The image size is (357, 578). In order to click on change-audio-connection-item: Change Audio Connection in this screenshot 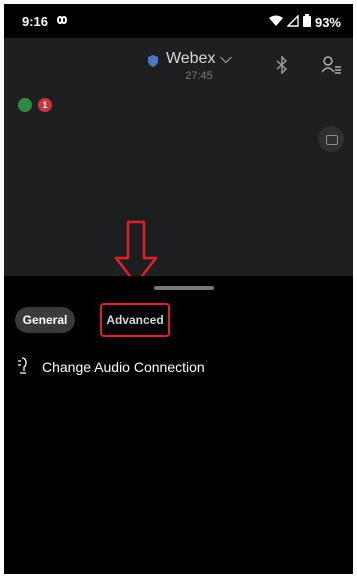, I will do `click(110, 367)`.